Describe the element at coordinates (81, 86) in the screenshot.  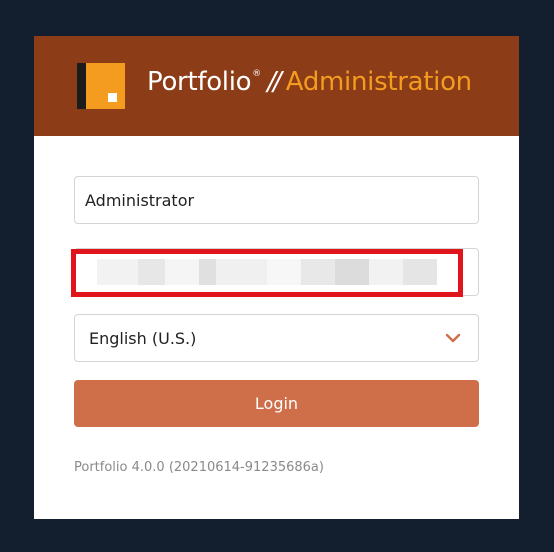
I see `logo-bar` at that location.